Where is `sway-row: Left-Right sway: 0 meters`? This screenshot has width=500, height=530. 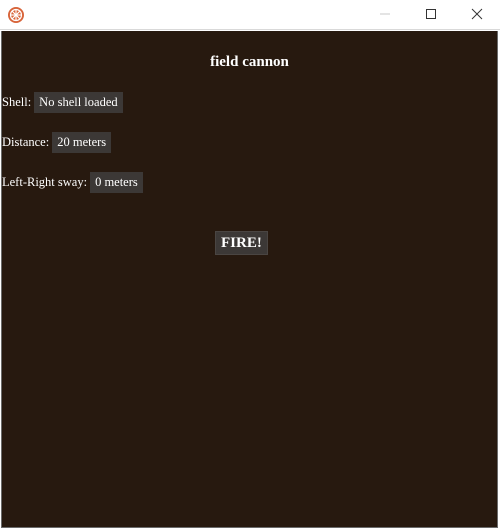 sway-row: Left-Right sway: 0 meters is located at coordinates (72, 182).